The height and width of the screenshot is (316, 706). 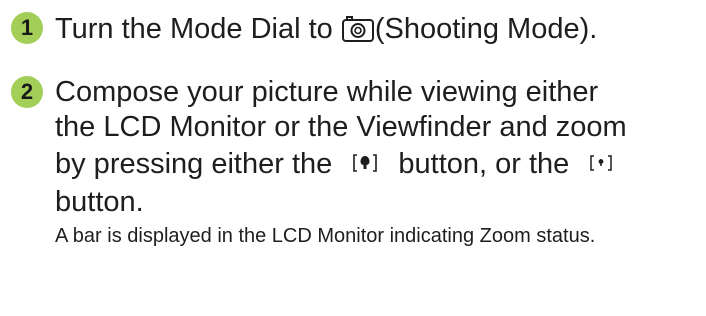 What do you see at coordinates (486, 29) in the screenshot?
I see `step-1-text-after: (Shooting Mode).` at bounding box center [486, 29].